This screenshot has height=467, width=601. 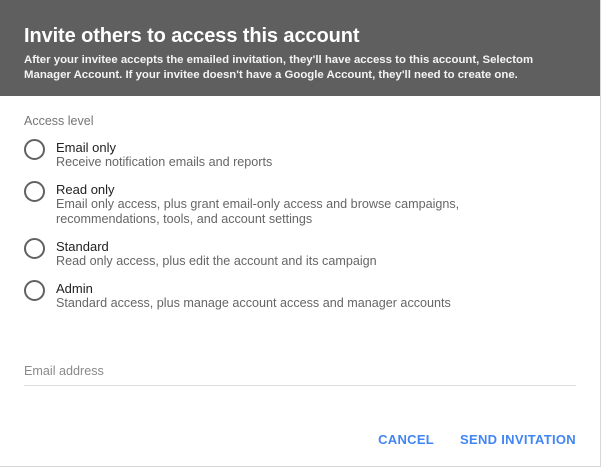 What do you see at coordinates (85, 189) in the screenshot?
I see `access-option-title: Read only` at bounding box center [85, 189].